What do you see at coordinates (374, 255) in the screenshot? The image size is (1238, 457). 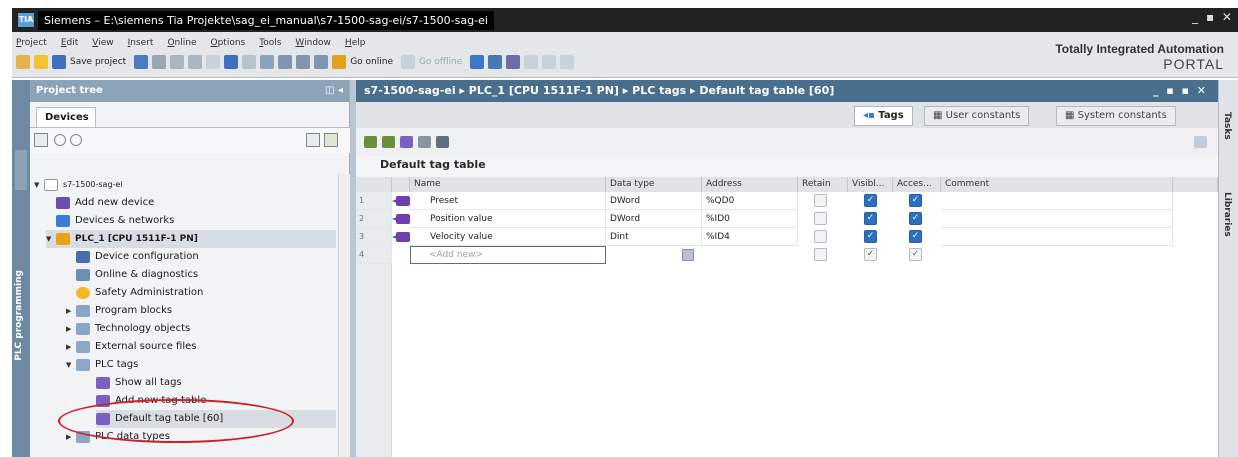 I see `row-number: 4` at bounding box center [374, 255].